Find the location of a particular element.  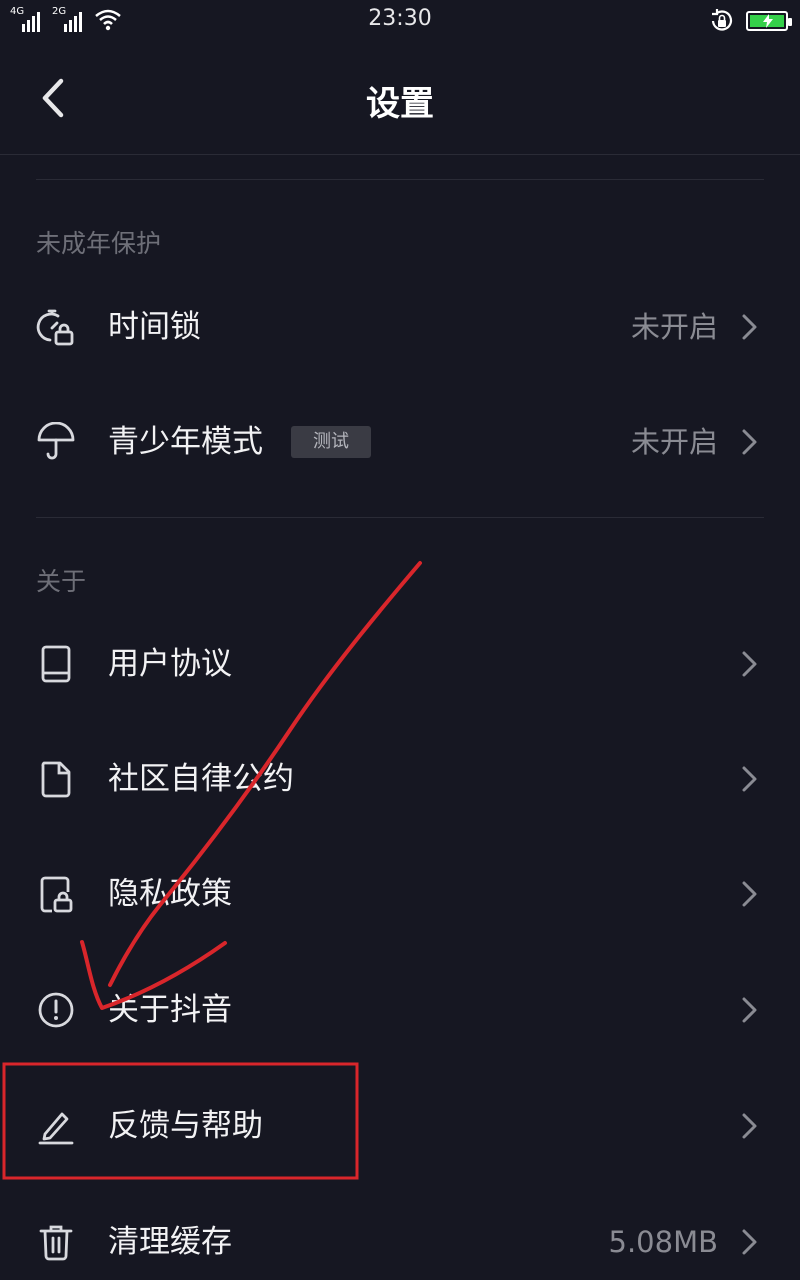

status-time: 23:30 is located at coordinates (400, 18).